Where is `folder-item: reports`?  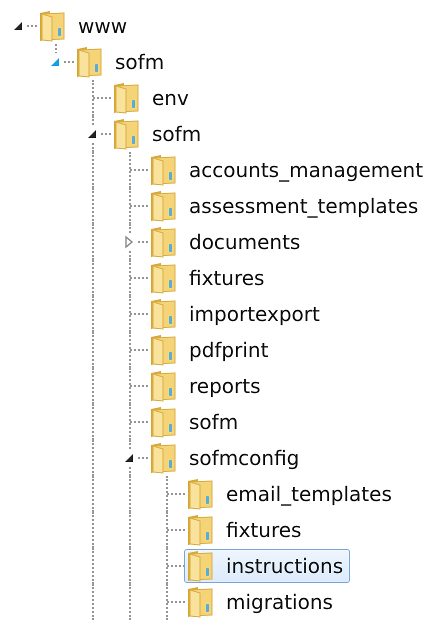
folder-item: reports is located at coordinates (207, 386).